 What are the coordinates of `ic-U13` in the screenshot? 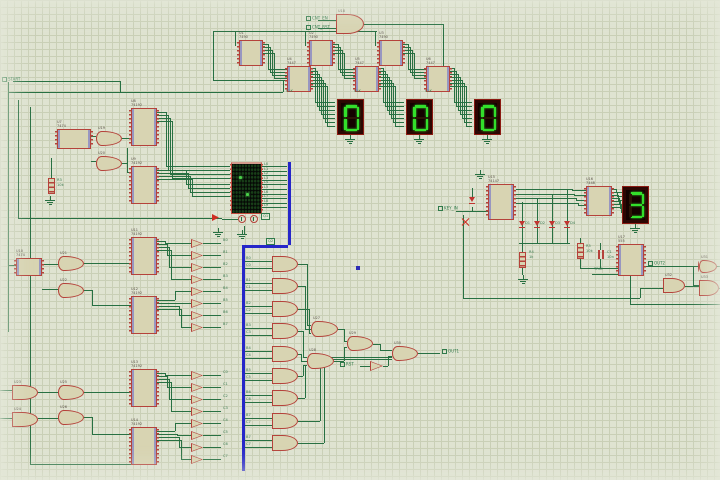 It's located at (144, 388).